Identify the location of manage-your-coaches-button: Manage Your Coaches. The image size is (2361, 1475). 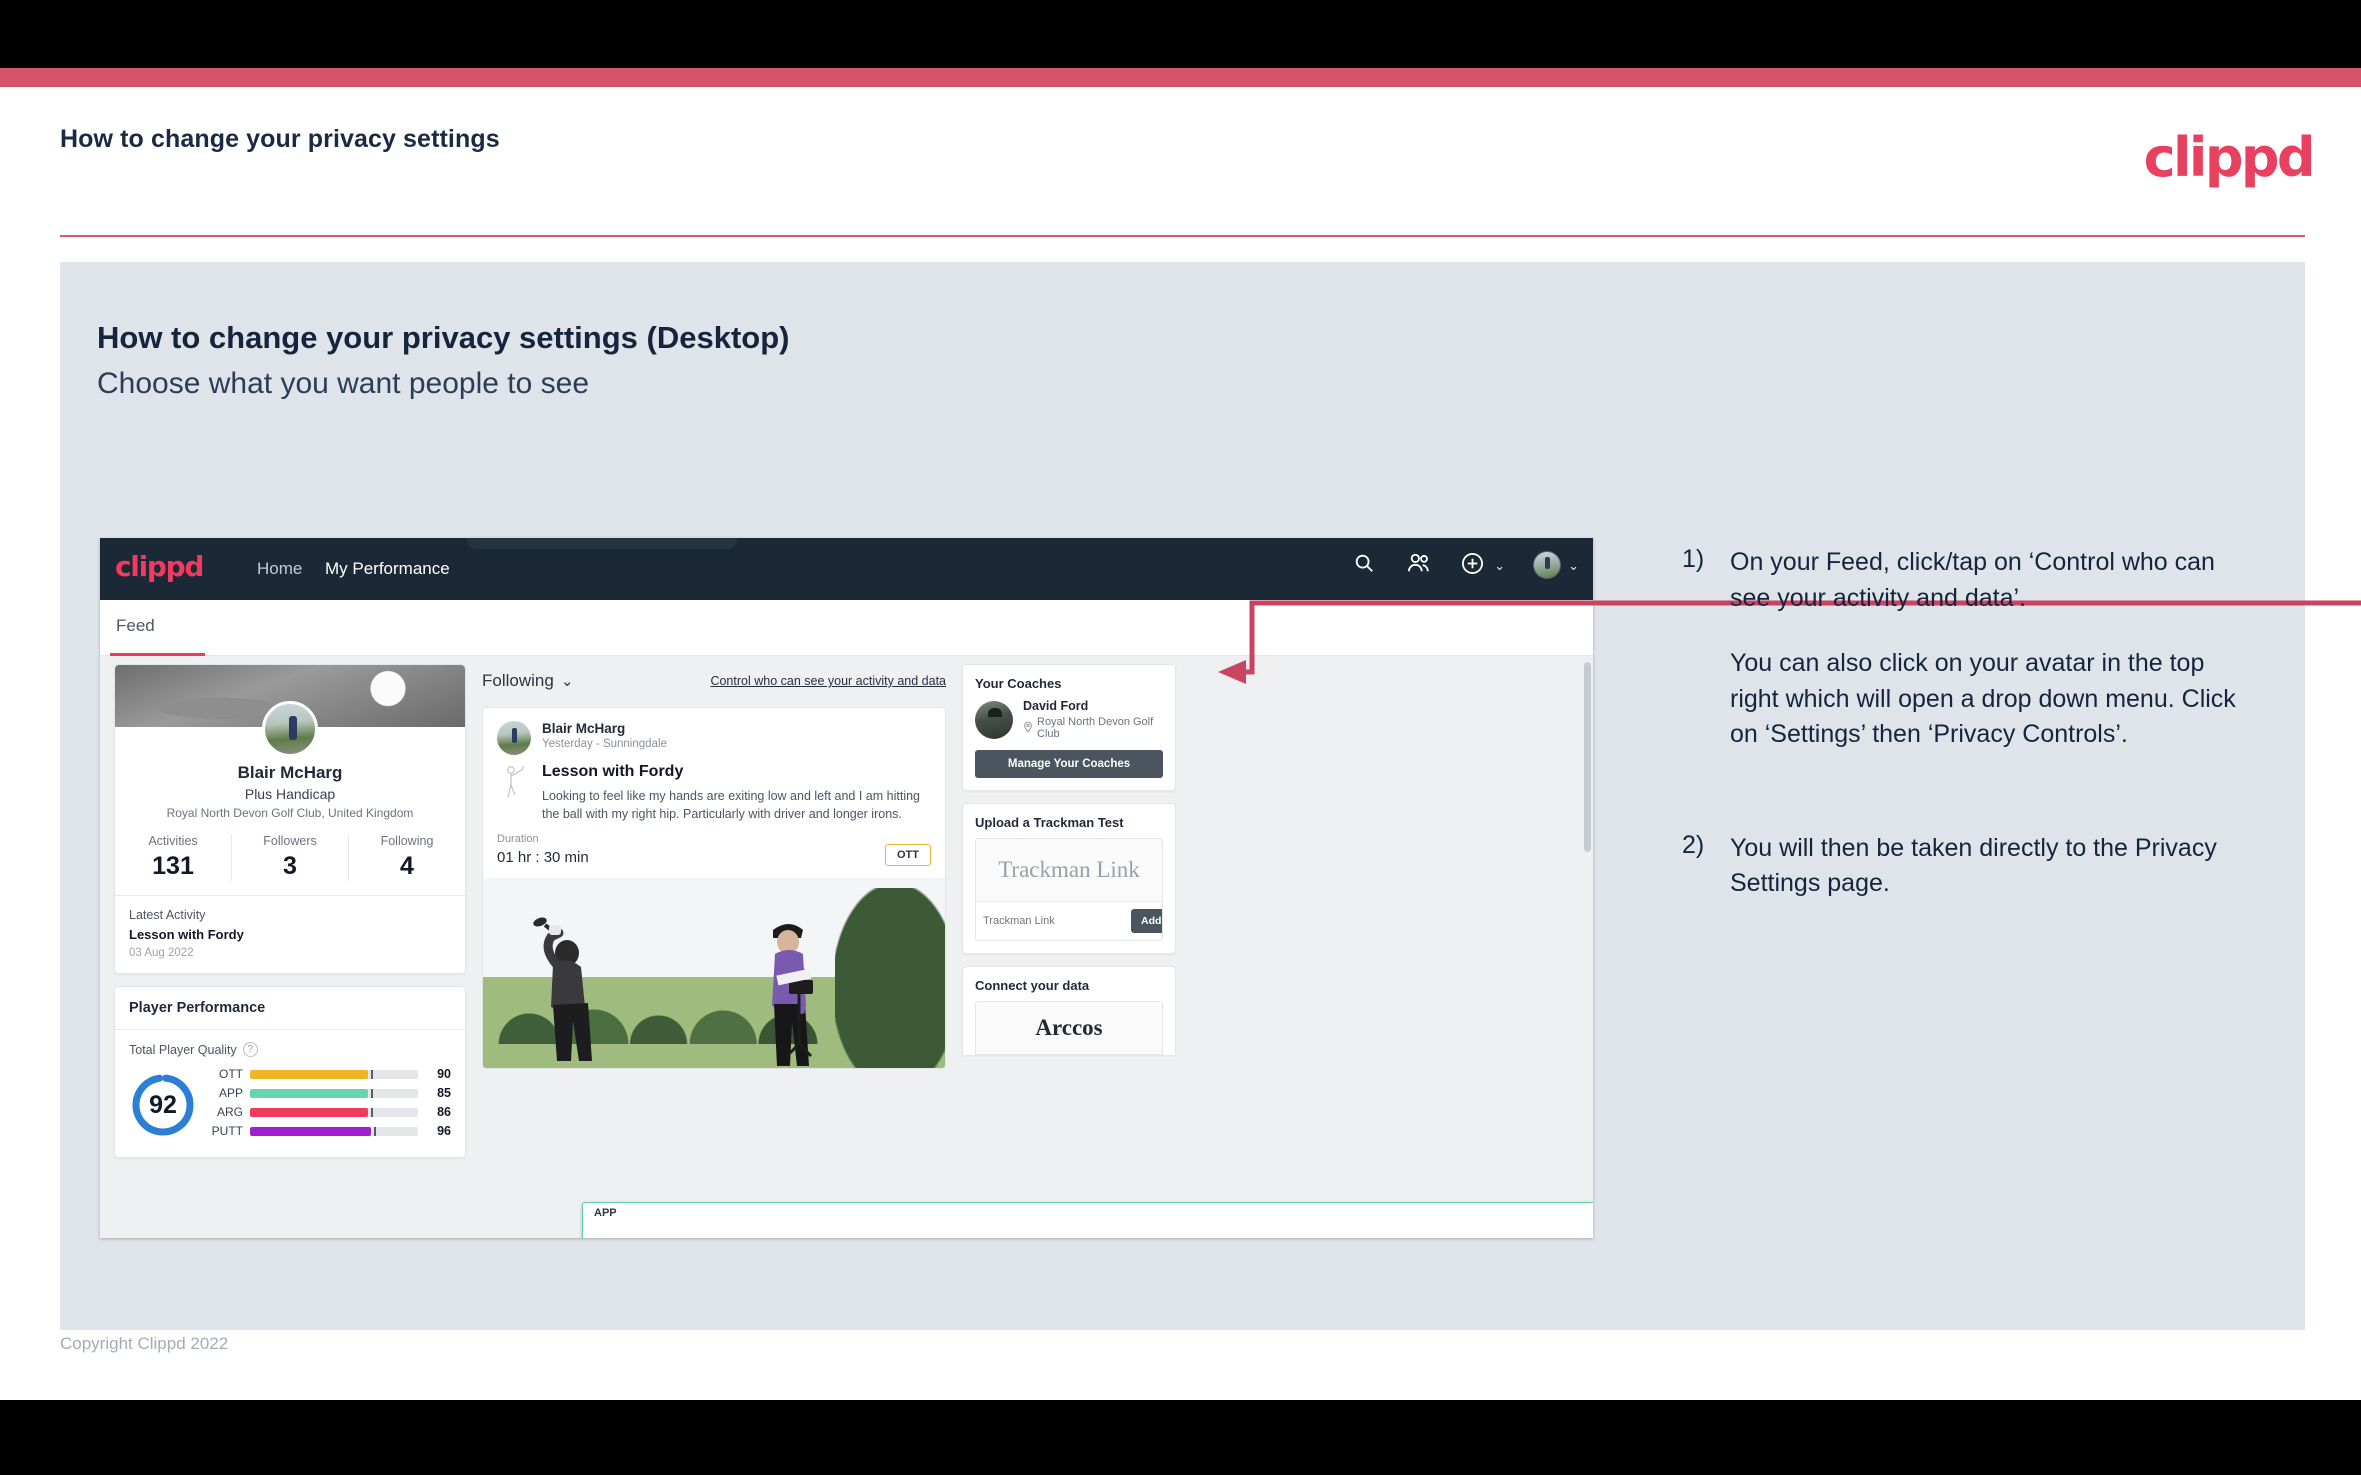
(1069, 764).